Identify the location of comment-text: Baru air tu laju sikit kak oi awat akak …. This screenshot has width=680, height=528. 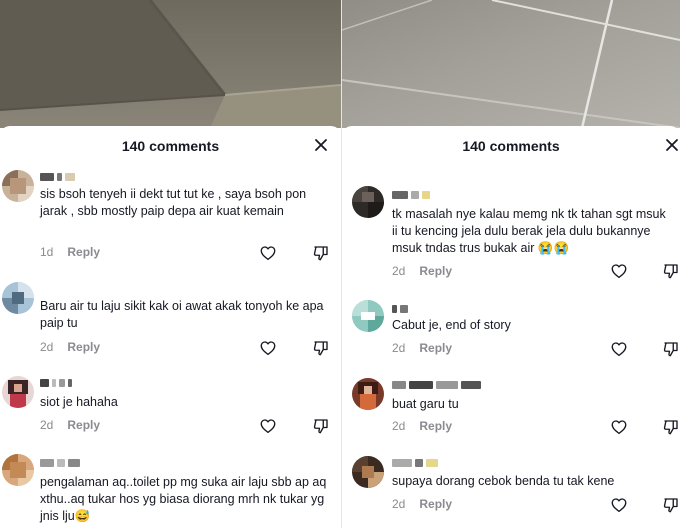
(182, 314).